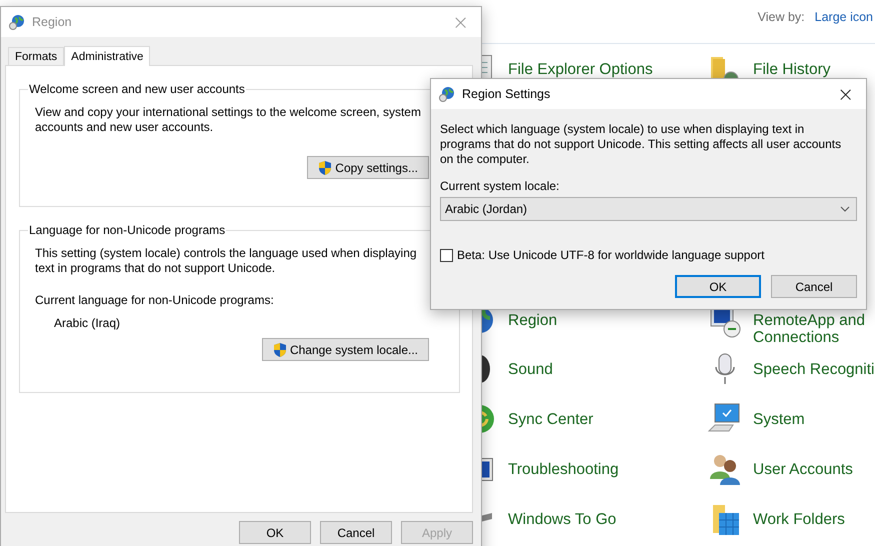 The image size is (875, 546). I want to click on control-panel-link: Troubleshooting, so click(563, 469).